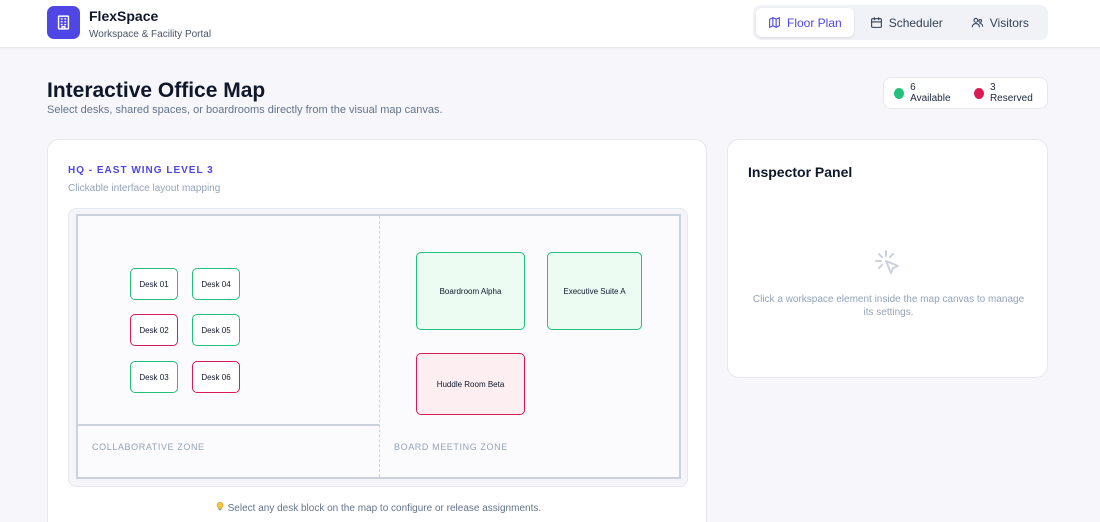 This screenshot has height=522, width=1100. What do you see at coordinates (154, 377) in the screenshot?
I see `desk-03: Desk 03` at bounding box center [154, 377].